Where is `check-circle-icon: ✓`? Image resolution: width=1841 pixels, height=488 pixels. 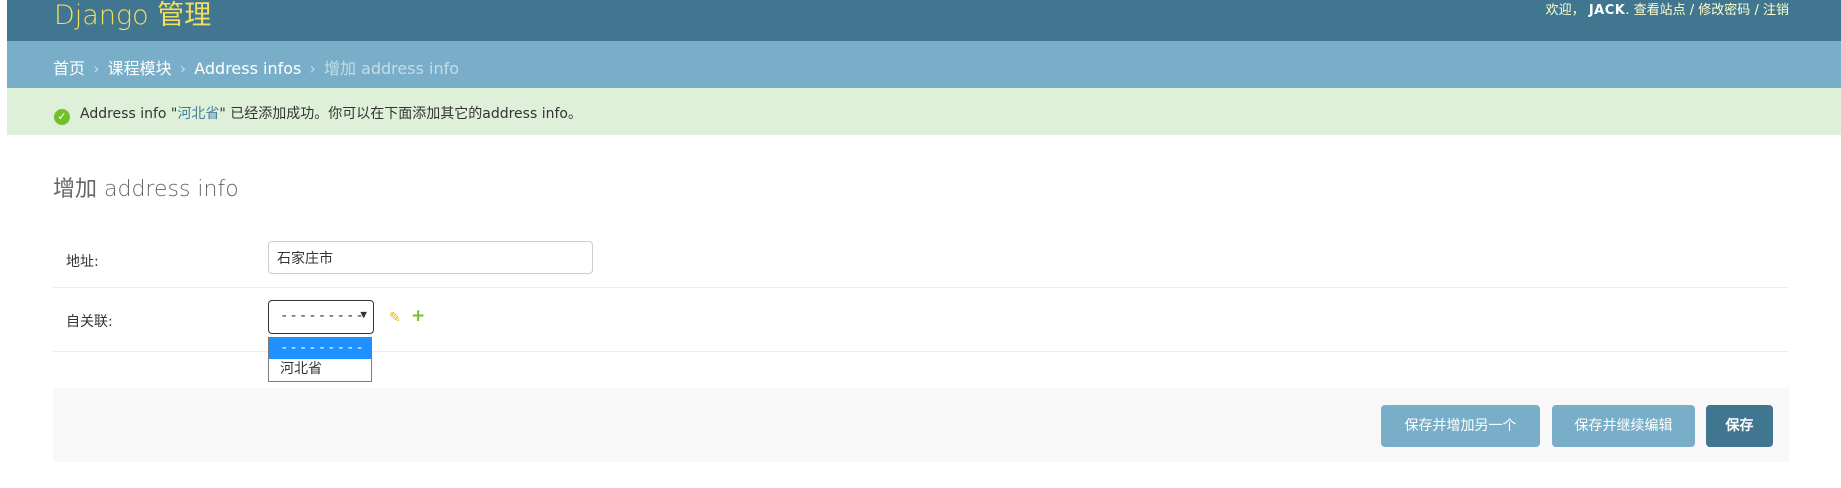
check-circle-icon: ✓ is located at coordinates (62, 117).